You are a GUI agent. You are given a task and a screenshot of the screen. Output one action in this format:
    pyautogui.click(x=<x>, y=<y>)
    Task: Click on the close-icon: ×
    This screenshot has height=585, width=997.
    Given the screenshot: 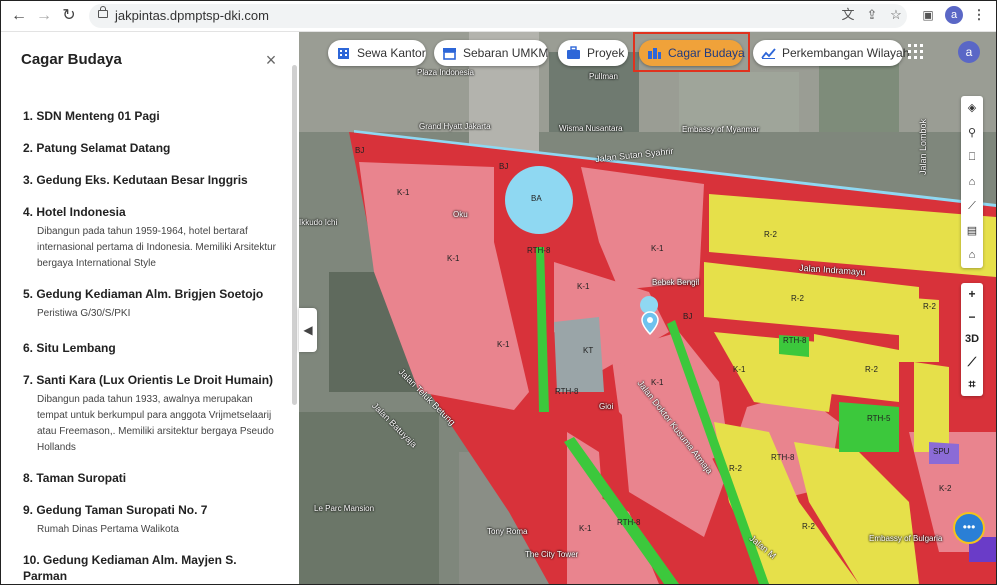 What is the action you would take?
    pyautogui.click(x=271, y=60)
    